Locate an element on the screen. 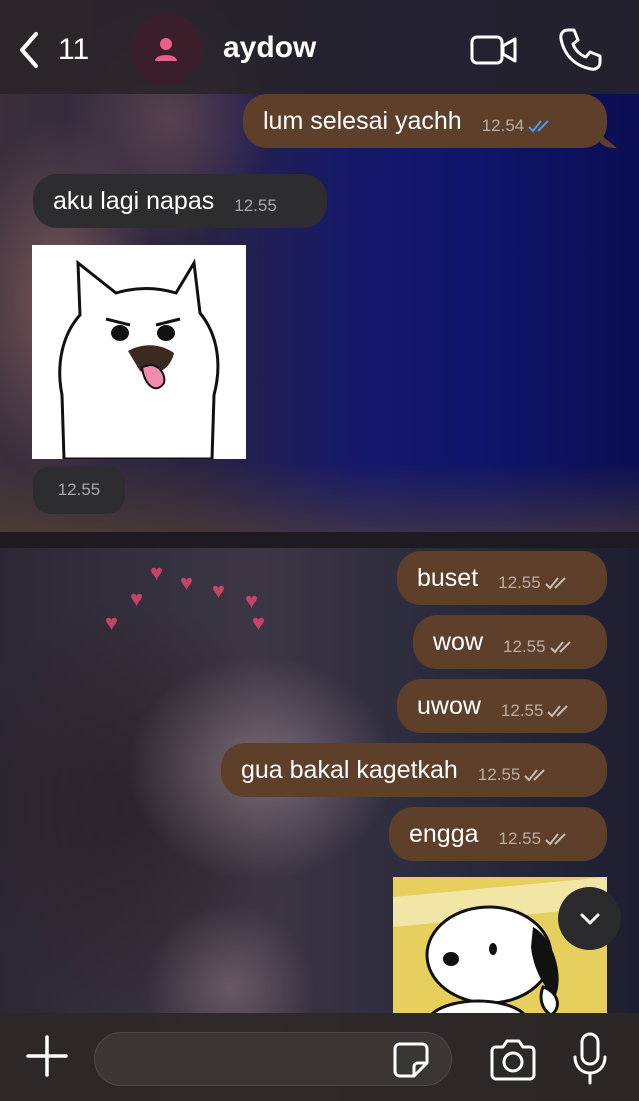  message-bubble-outgoing: wow 12.55 is located at coordinates (510, 642).